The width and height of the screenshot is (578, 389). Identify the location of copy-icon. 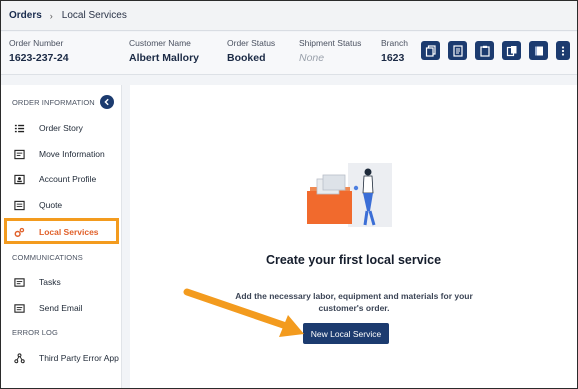
(430, 50).